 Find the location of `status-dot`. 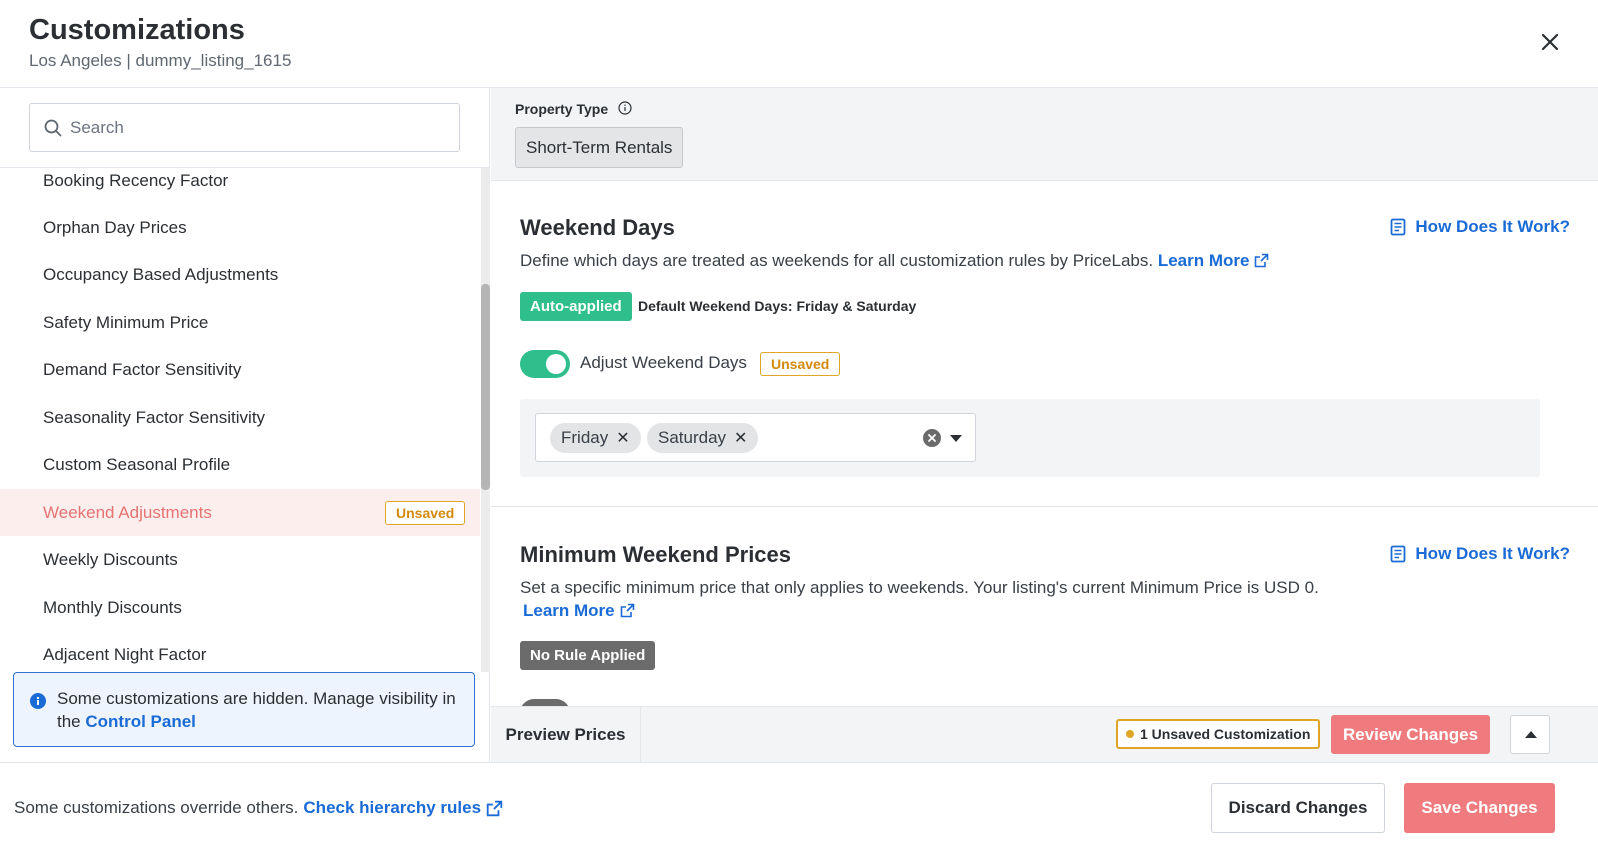

status-dot is located at coordinates (1130, 734).